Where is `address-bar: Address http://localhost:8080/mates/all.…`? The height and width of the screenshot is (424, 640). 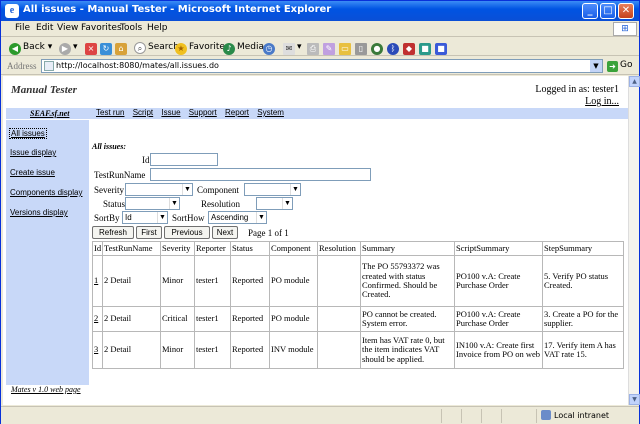 address-bar: Address http://localhost:8080/mates/all.… is located at coordinates (320, 66).